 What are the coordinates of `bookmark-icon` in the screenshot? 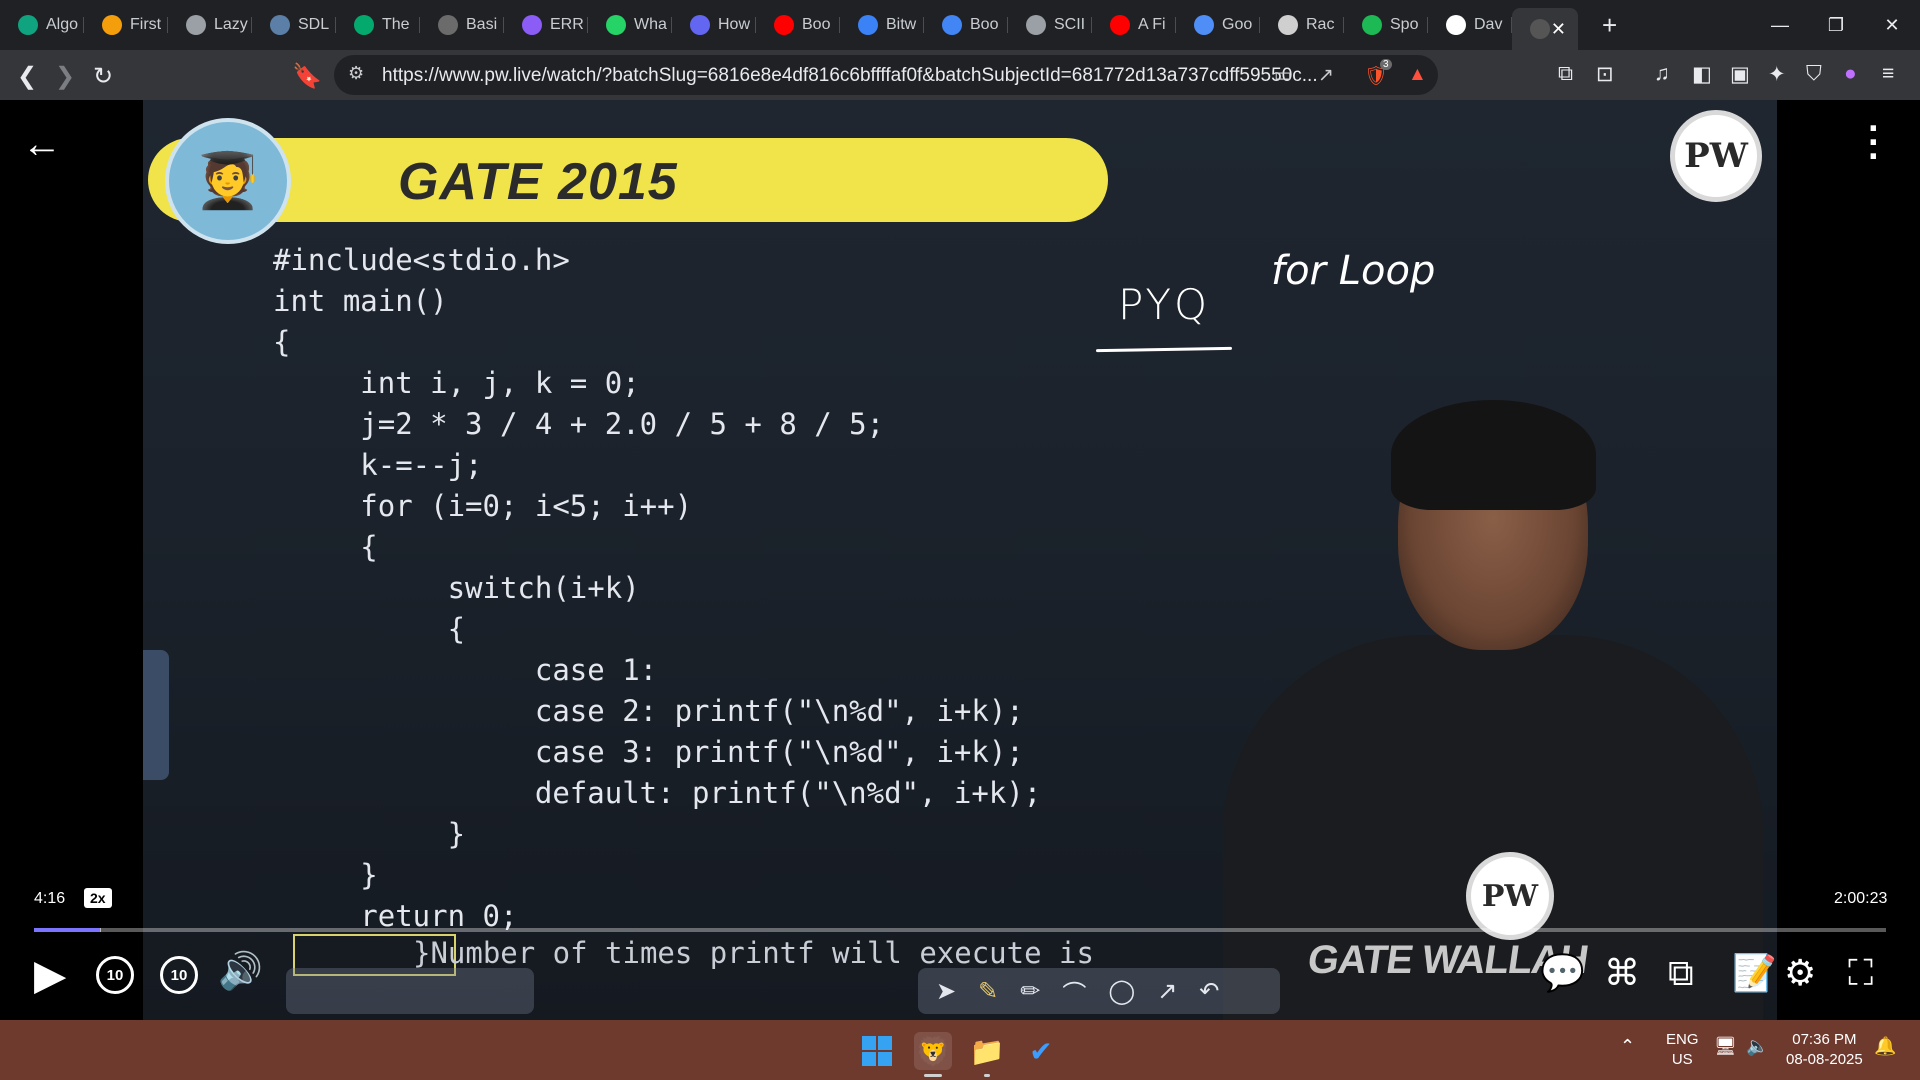 It's located at (700, 25).